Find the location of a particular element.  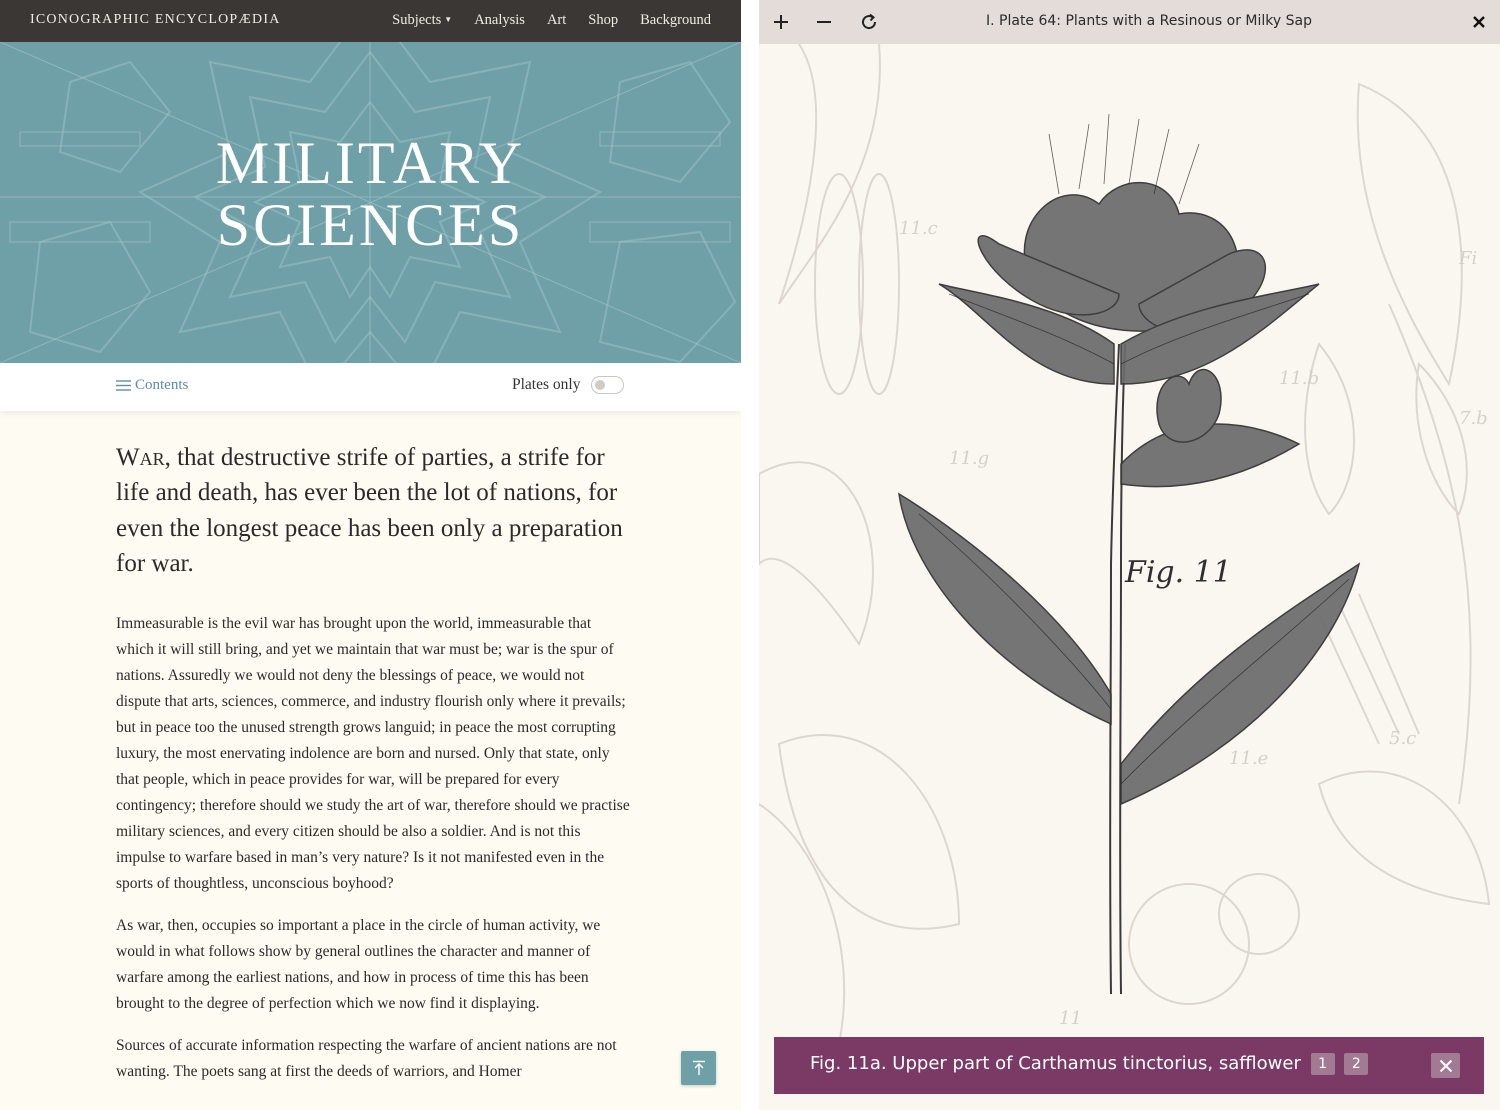

hero-title-line-2: SCIENCES is located at coordinates (370, 225).